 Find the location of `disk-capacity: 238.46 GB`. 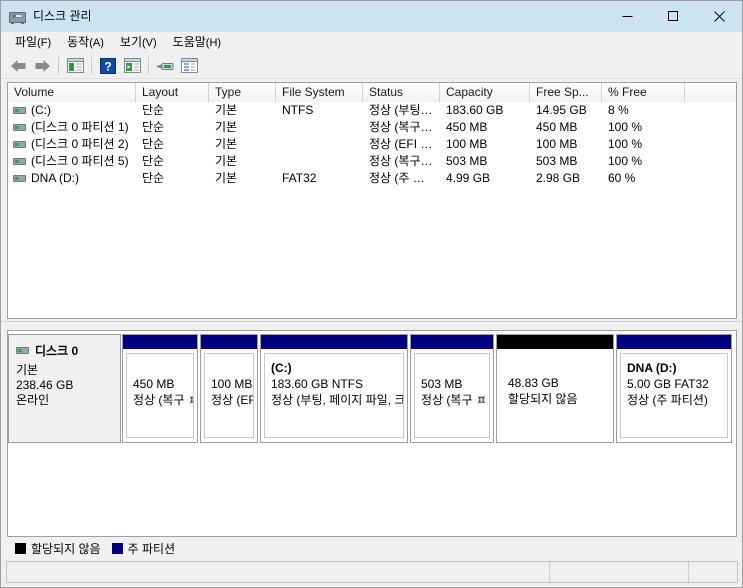

disk-capacity: 238.46 GB is located at coordinates (45, 385).